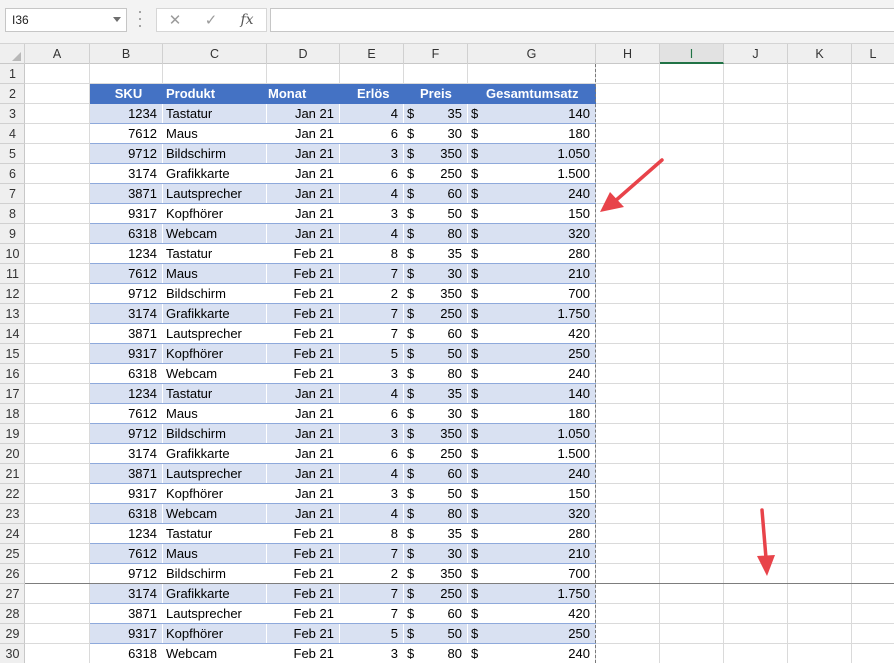 The width and height of the screenshot is (894, 663). What do you see at coordinates (532, 554) in the screenshot?
I see `cell-gesamtumsatz: 210` at bounding box center [532, 554].